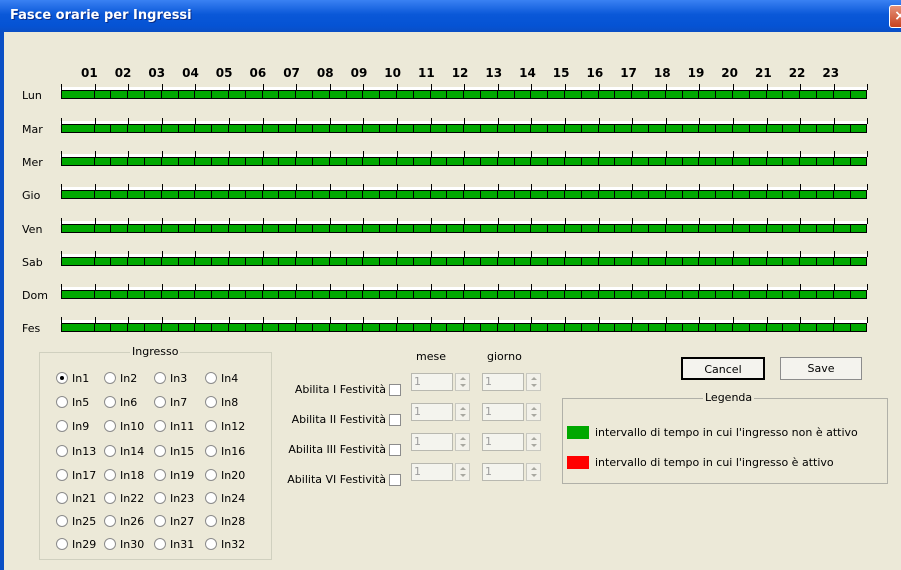 The height and width of the screenshot is (570, 901). What do you see at coordinates (76, 545) in the screenshot?
I see `ingresso-radio: In29` at bounding box center [76, 545].